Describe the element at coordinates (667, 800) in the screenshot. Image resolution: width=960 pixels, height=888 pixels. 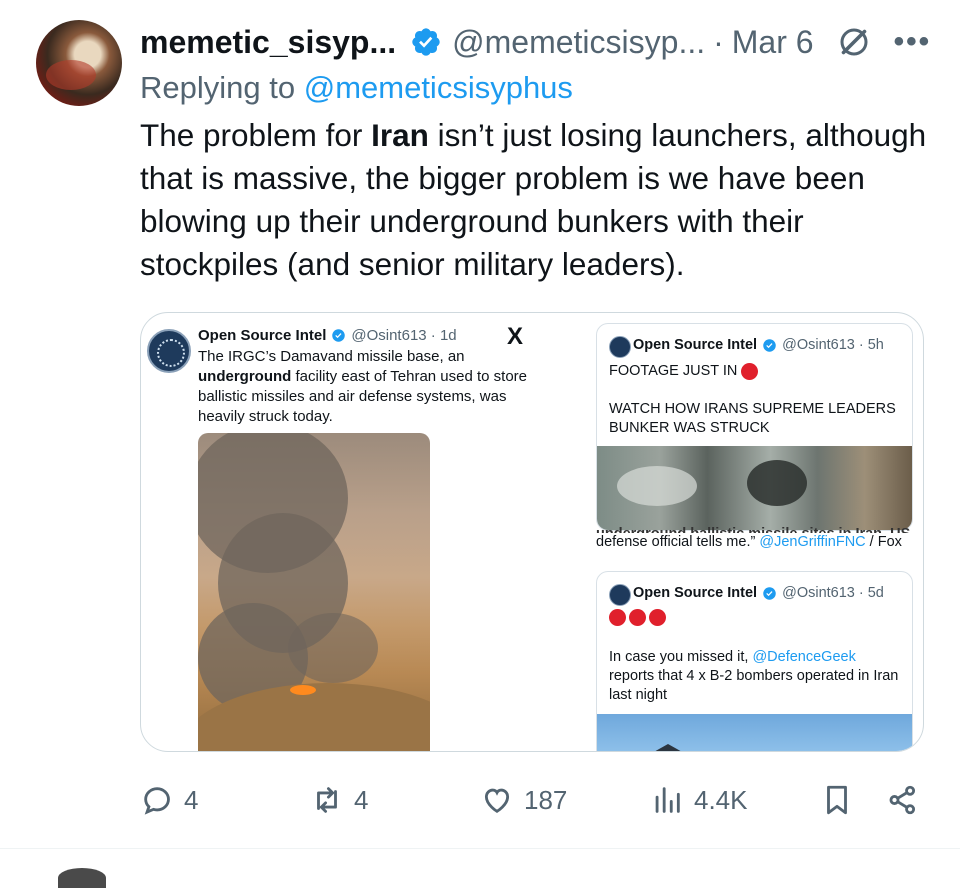
I see `analytics-icon` at that location.